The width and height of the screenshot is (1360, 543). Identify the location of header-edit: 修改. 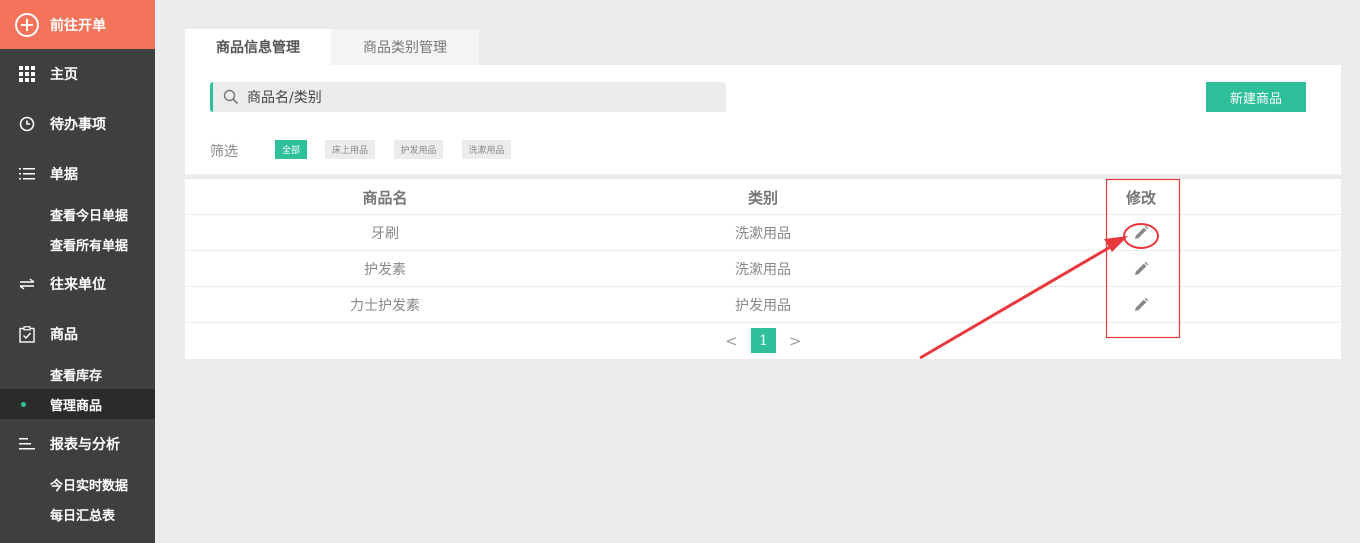
(1140, 197).